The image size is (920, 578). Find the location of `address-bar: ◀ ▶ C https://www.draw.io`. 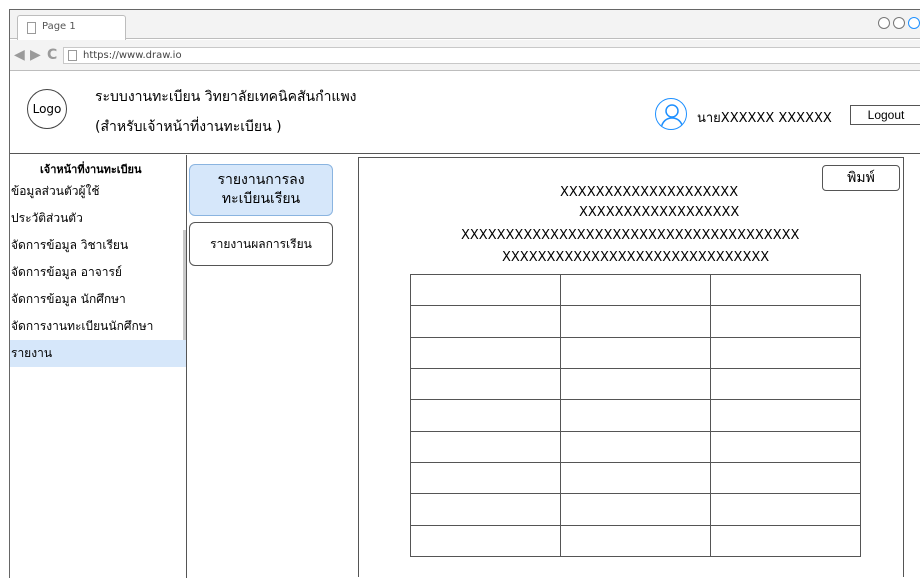

address-bar: ◀ ▶ C https://www.draw.io is located at coordinates (465, 55).